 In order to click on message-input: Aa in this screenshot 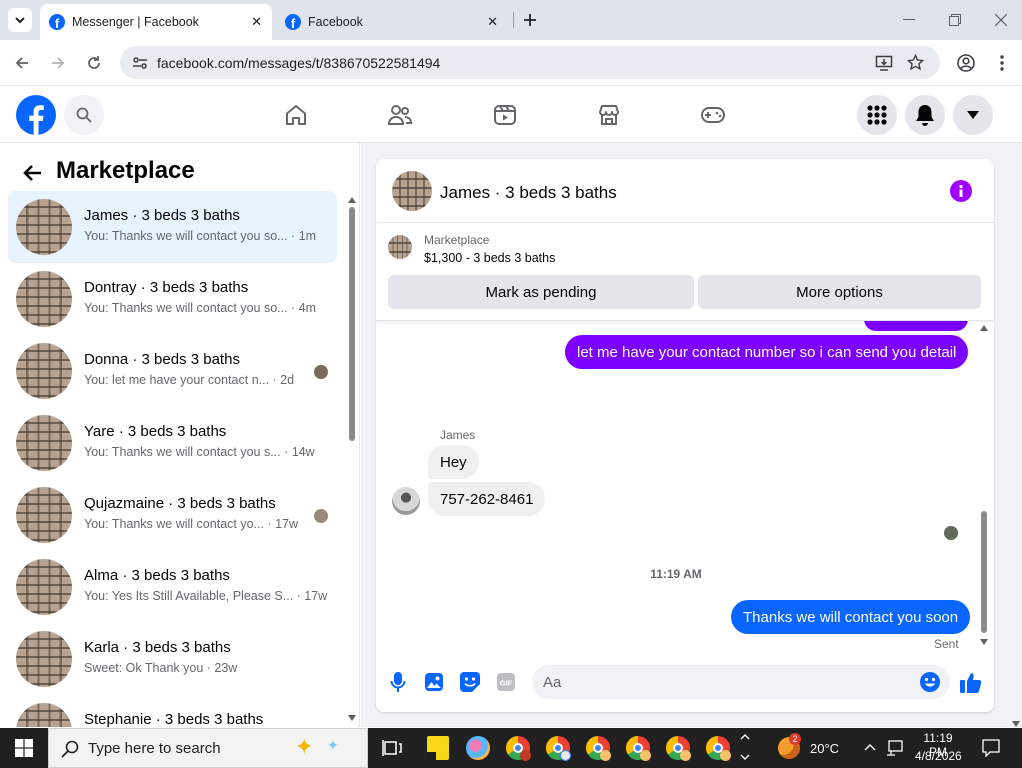, I will do `click(741, 682)`.